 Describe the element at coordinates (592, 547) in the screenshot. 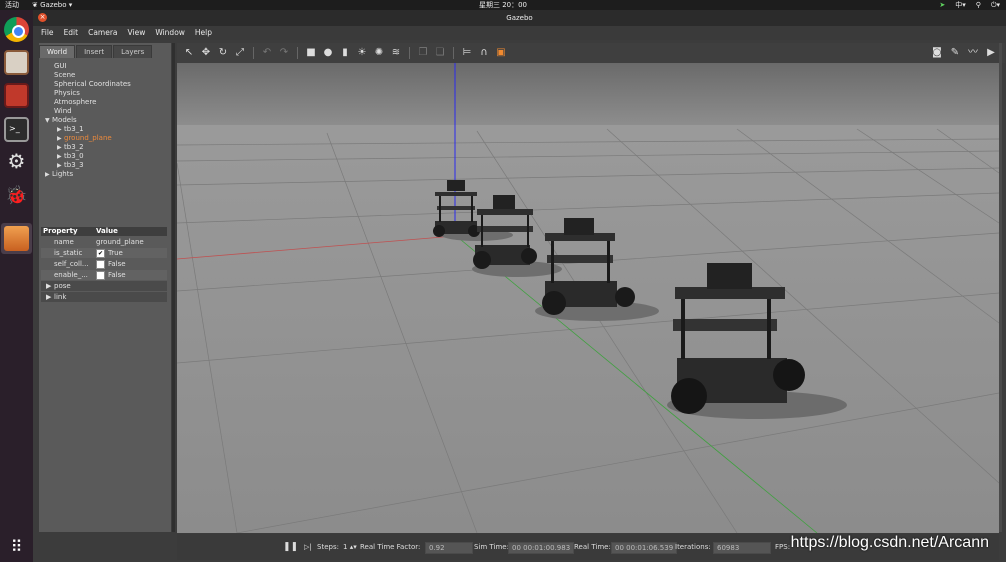

I see `real-time-label: Real Time:` at that location.